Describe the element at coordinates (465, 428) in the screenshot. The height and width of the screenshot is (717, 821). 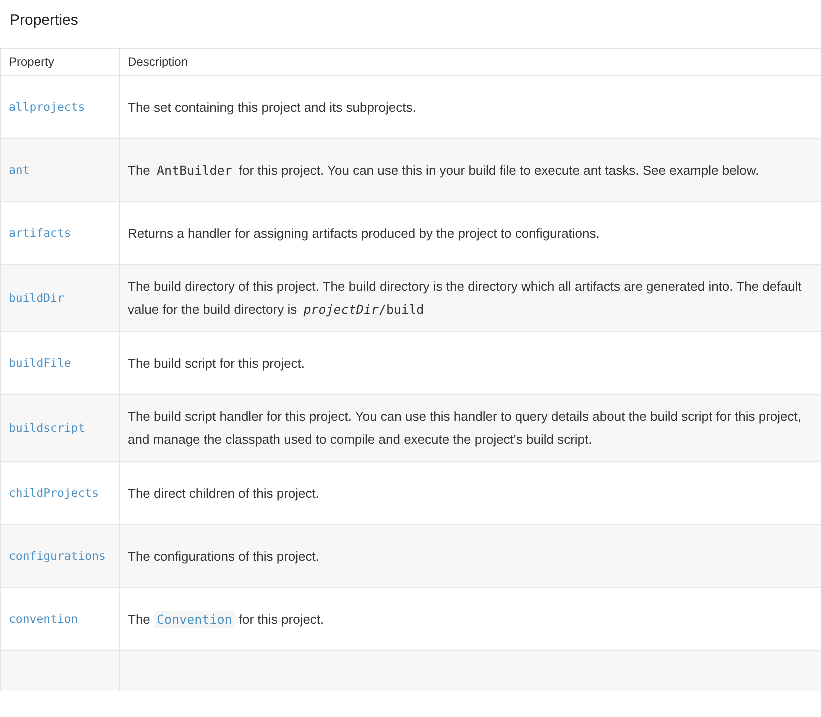
I see `property-description: The build script handler for this project. You can use this handler to query details about the build script for this project, and manage the classpath used to compile and execute the project's build script.` at that location.